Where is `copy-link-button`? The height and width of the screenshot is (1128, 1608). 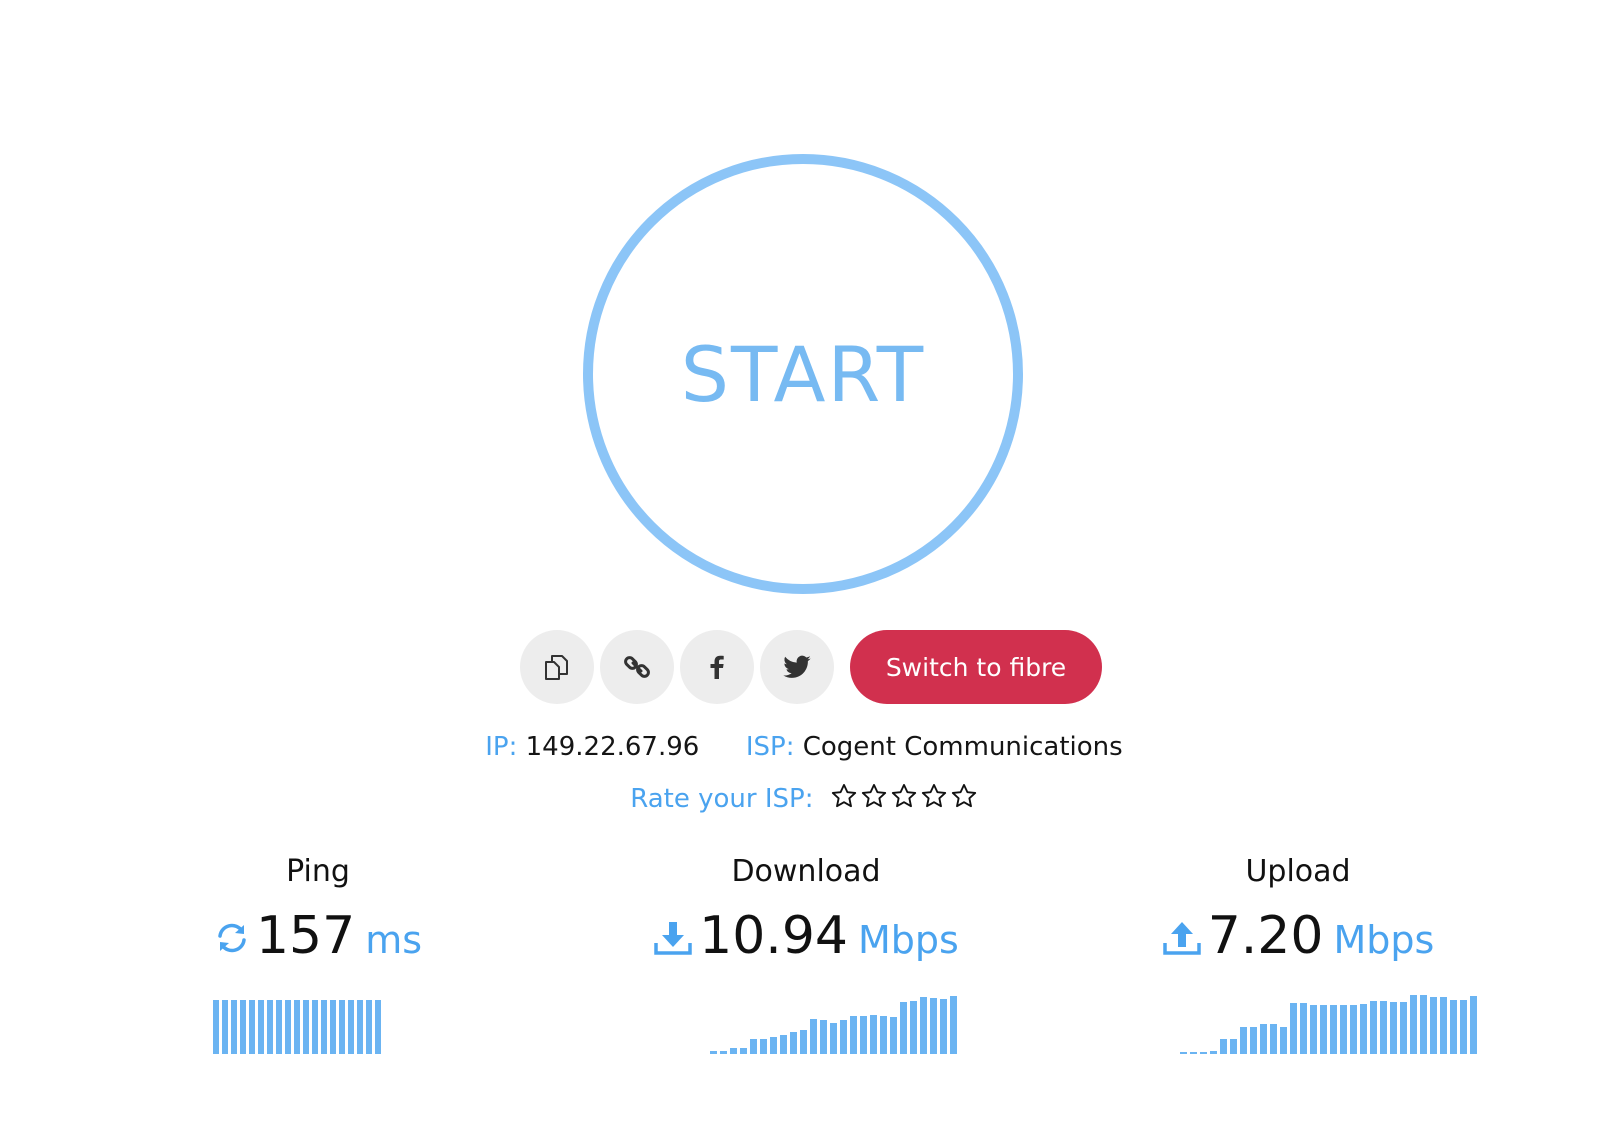
copy-link-button is located at coordinates (637, 667).